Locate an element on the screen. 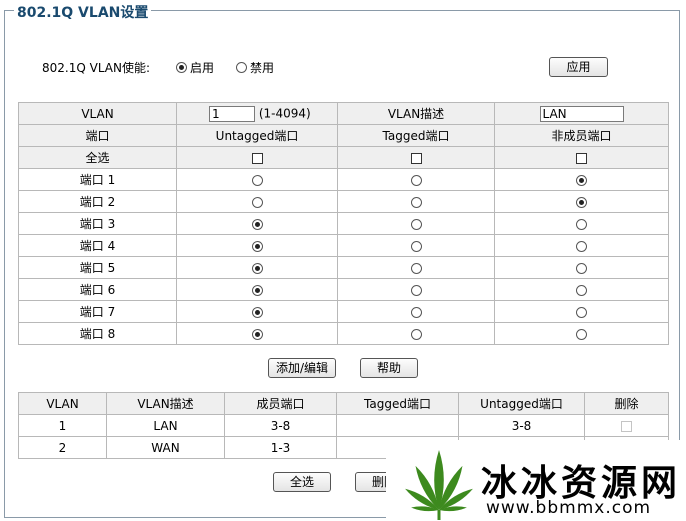 This screenshot has width=686, height=521. page-title: 802.1Q VLAN设置 is located at coordinates (83, 12).